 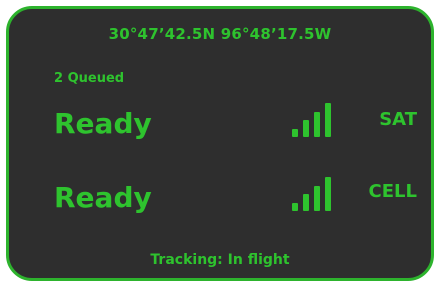 What do you see at coordinates (89, 78) in the screenshot?
I see `queued-count: 2 Queued` at bounding box center [89, 78].